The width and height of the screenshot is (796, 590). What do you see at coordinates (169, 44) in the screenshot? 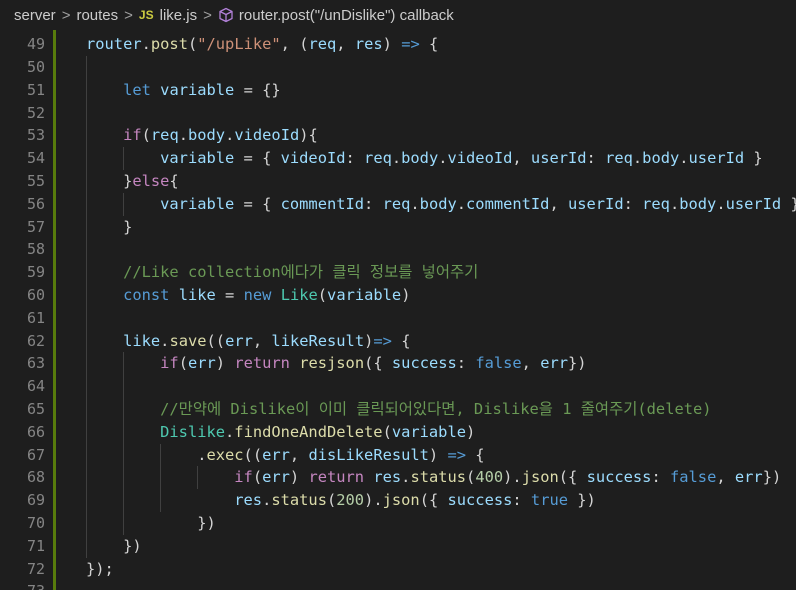
I see `code-token: post` at bounding box center [169, 44].